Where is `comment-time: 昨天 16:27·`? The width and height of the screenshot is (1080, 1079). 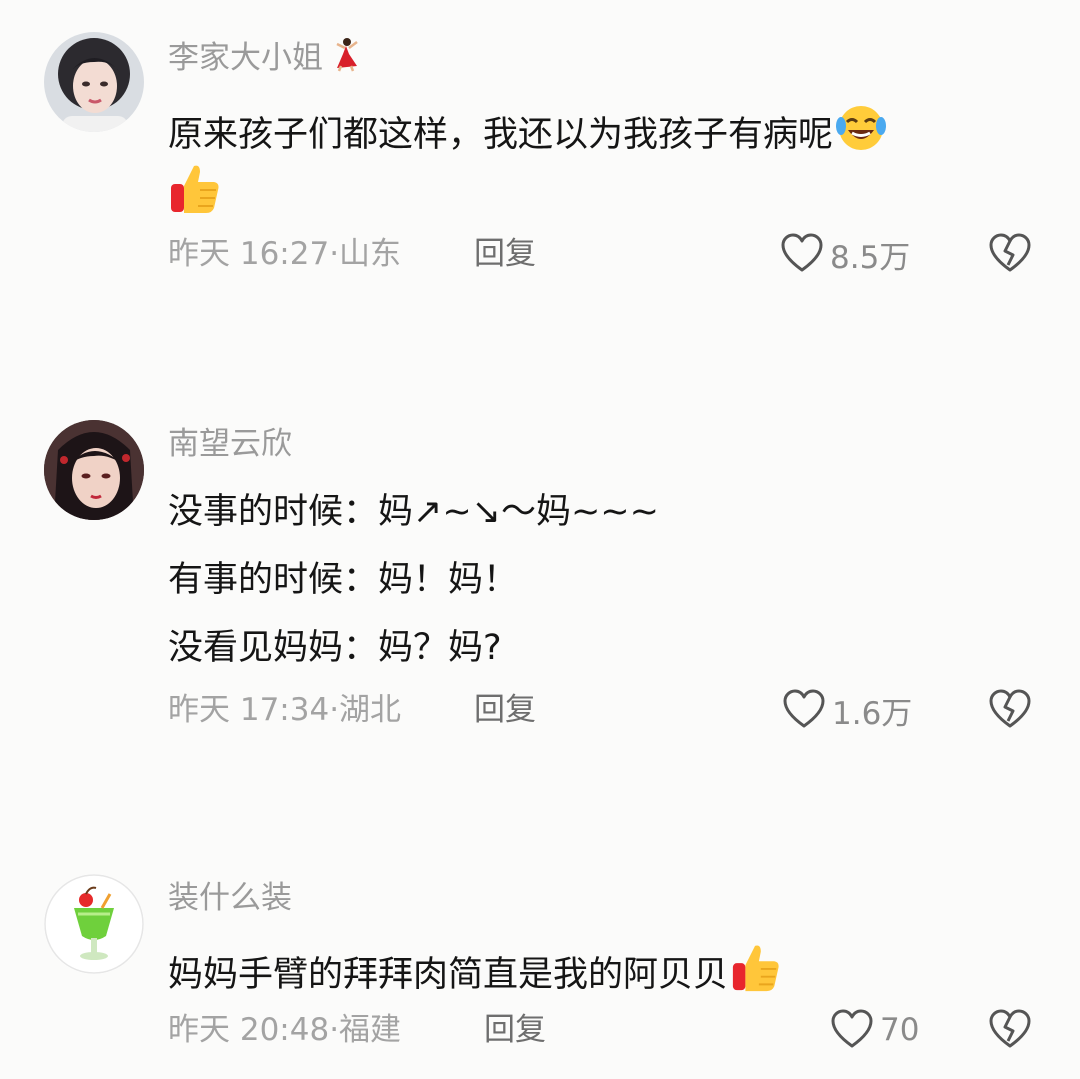
comment-time: 昨天 16:27· is located at coordinates (254, 254).